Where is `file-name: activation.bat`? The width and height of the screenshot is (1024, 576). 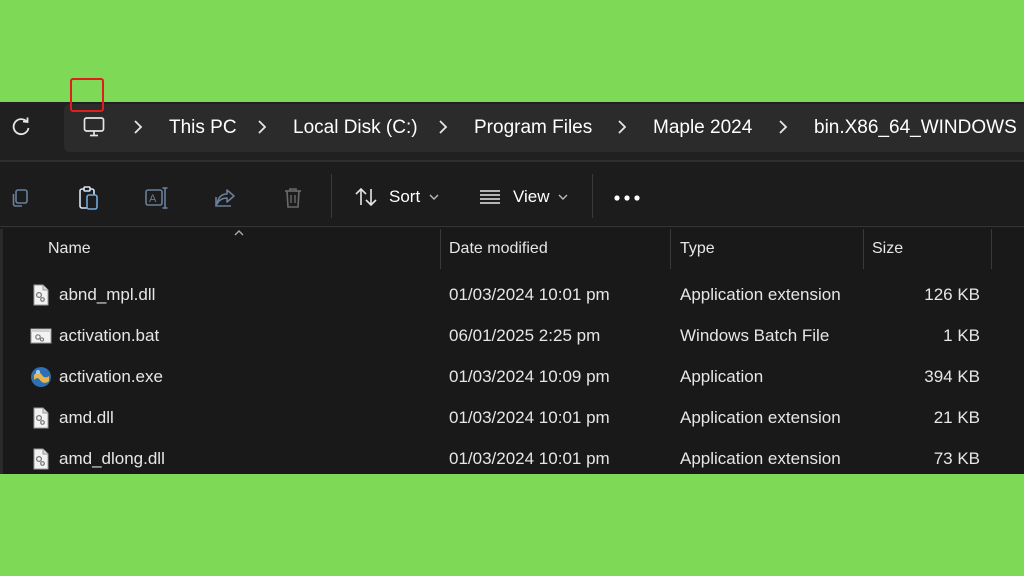 file-name: activation.bat is located at coordinates (109, 335).